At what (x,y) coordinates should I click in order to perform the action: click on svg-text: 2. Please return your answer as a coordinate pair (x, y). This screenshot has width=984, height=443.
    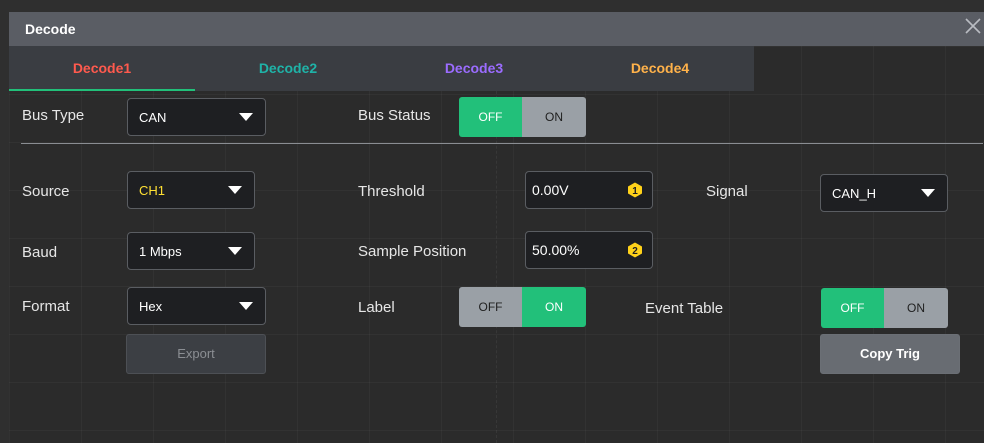
    Looking at the image, I should click on (635, 251).